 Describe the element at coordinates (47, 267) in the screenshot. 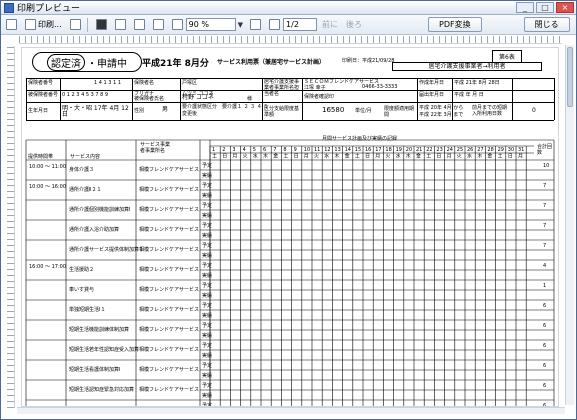

I see `row-time: 16:00 ～ 17:00` at that location.